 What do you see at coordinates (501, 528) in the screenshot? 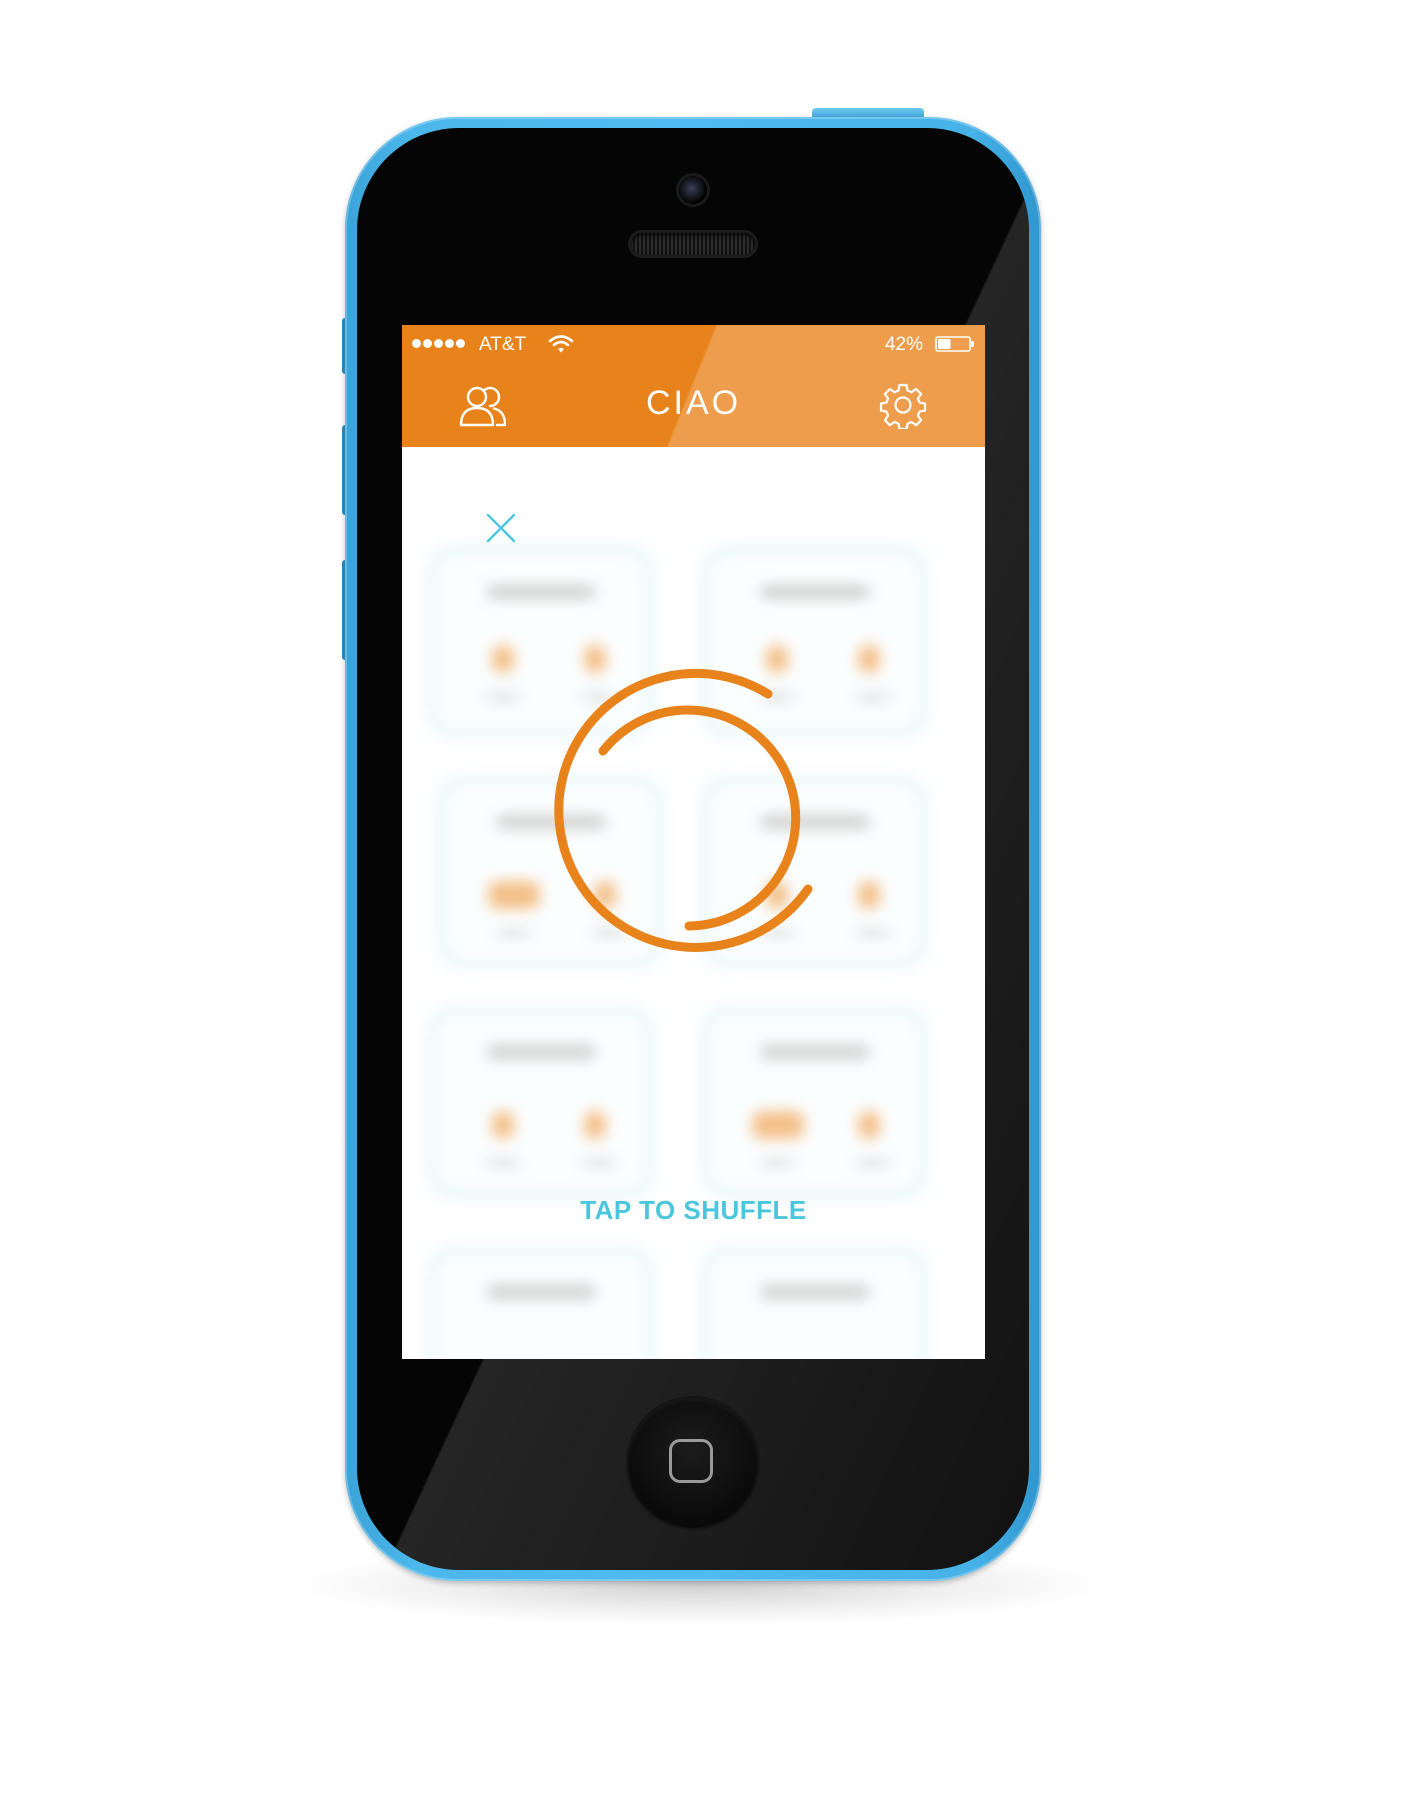
I see `close-icon` at bounding box center [501, 528].